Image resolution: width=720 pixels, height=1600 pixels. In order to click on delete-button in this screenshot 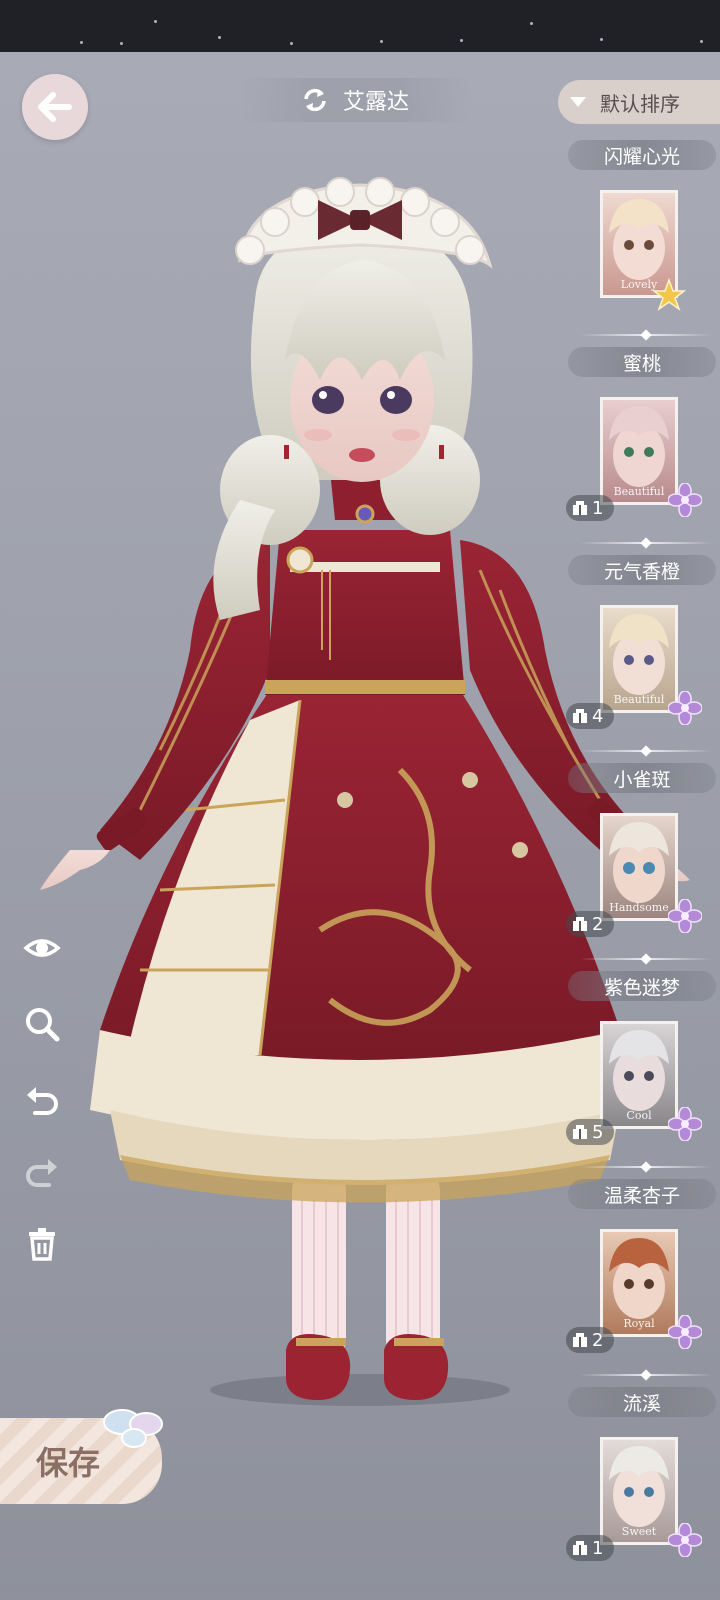, I will do `click(42, 1244)`.